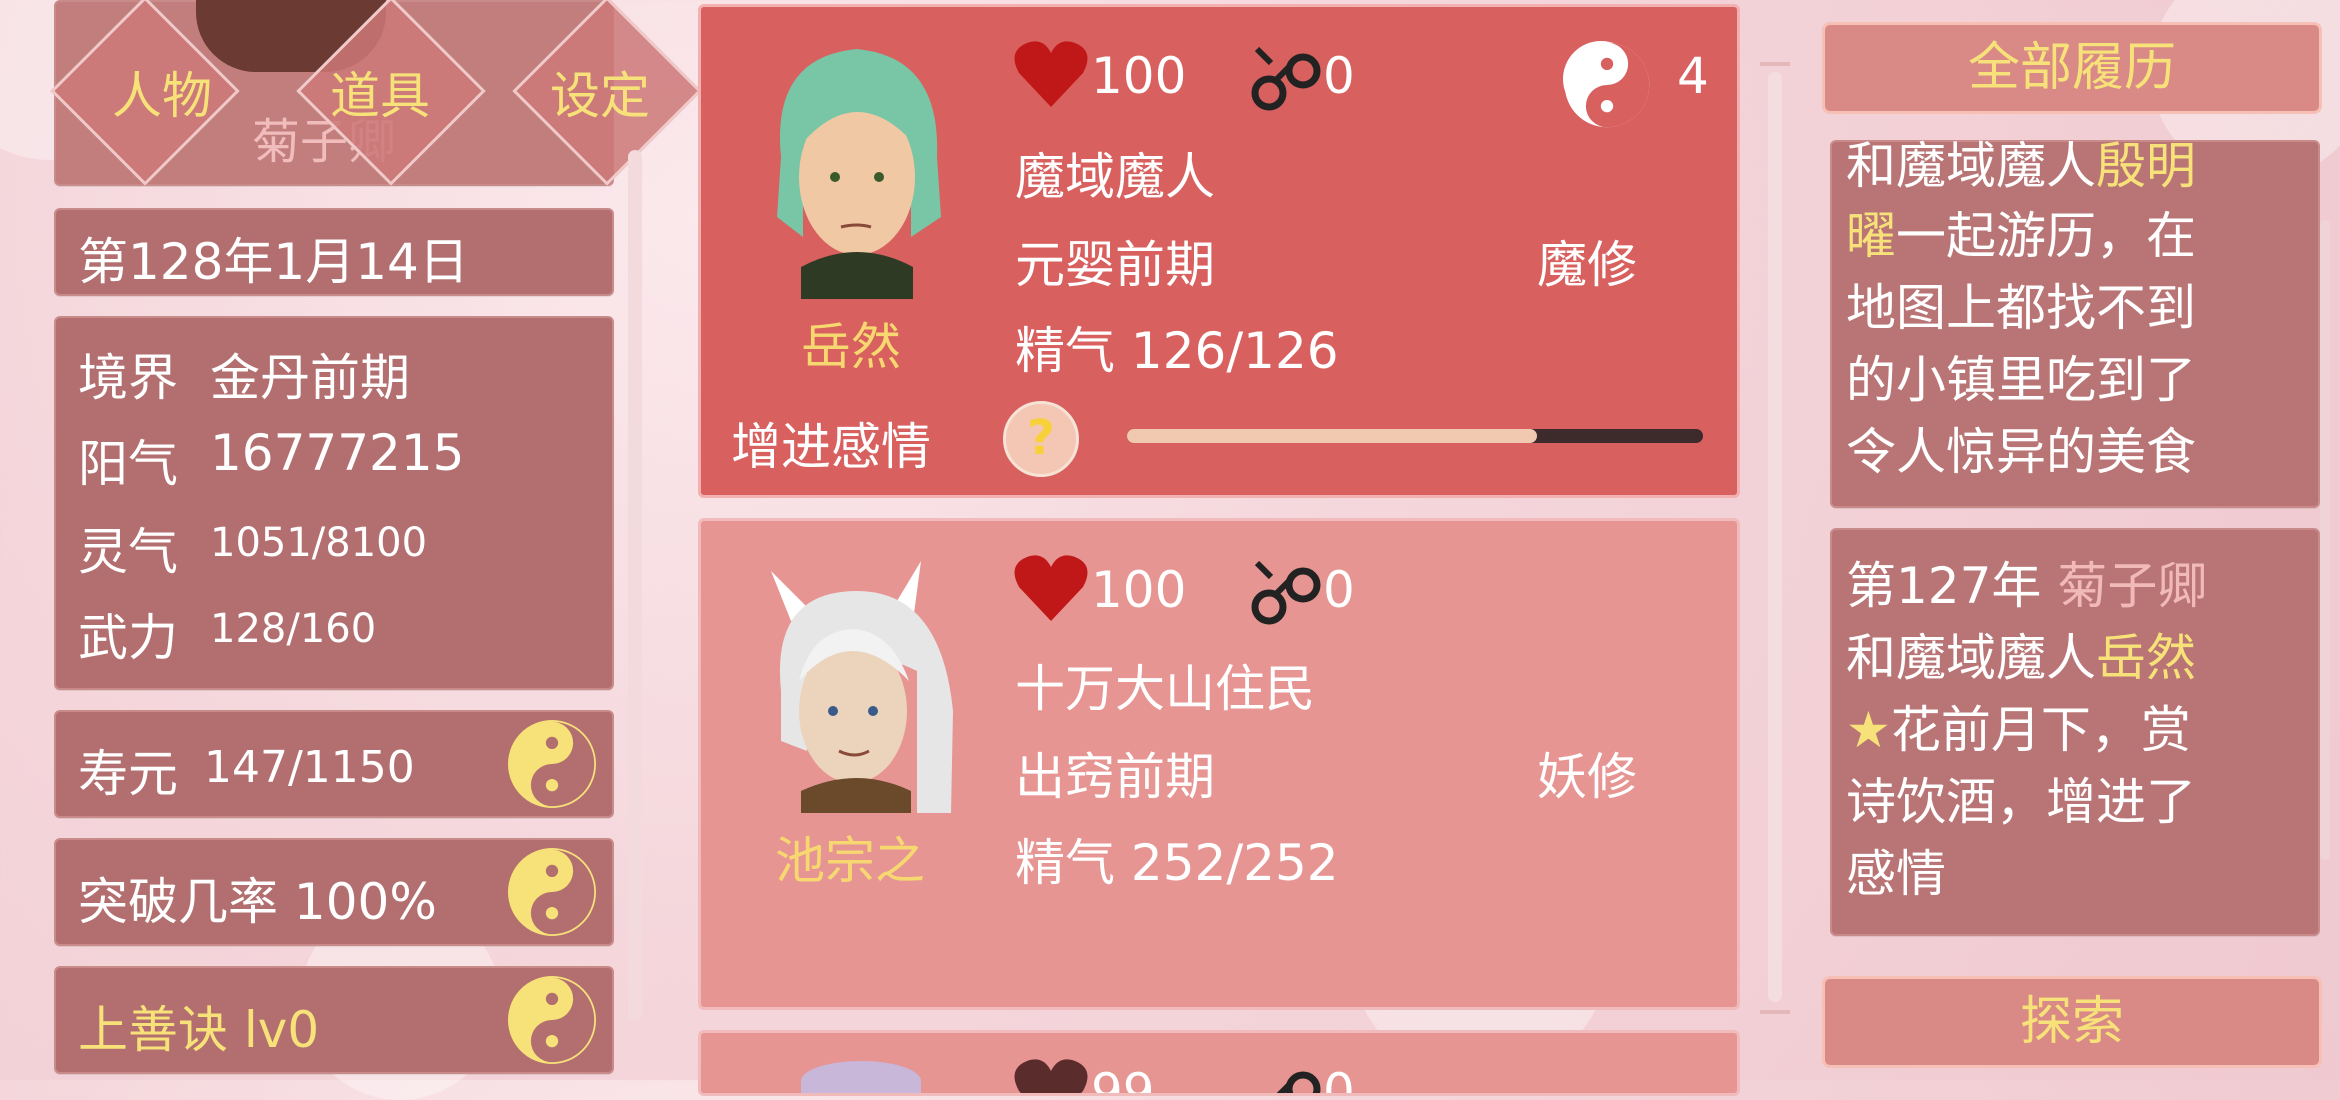 Image resolution: width=2340 pixels, height=1100 pixels. I want to click on realm-label: 境界, so click(128, 378).